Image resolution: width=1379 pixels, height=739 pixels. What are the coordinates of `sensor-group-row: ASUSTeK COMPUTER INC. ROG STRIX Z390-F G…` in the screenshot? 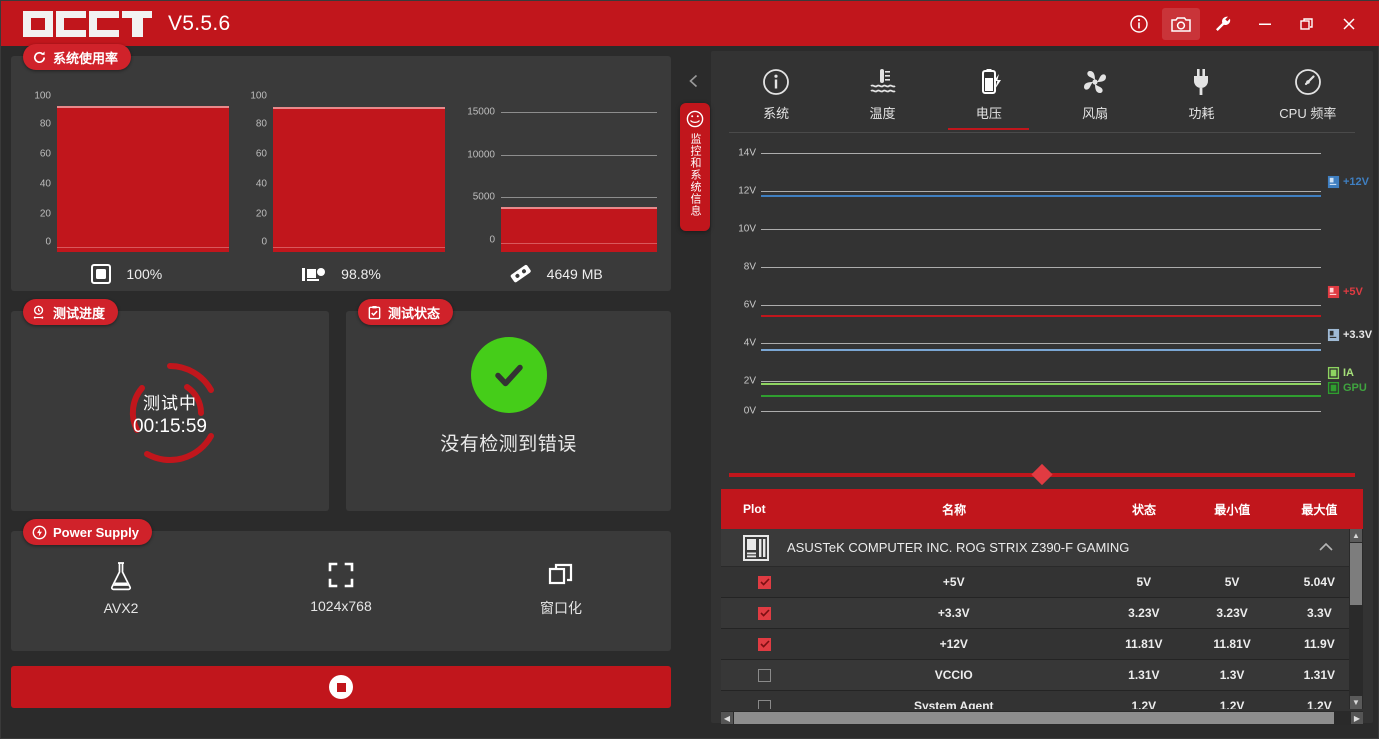 It's located at (1042, 548).